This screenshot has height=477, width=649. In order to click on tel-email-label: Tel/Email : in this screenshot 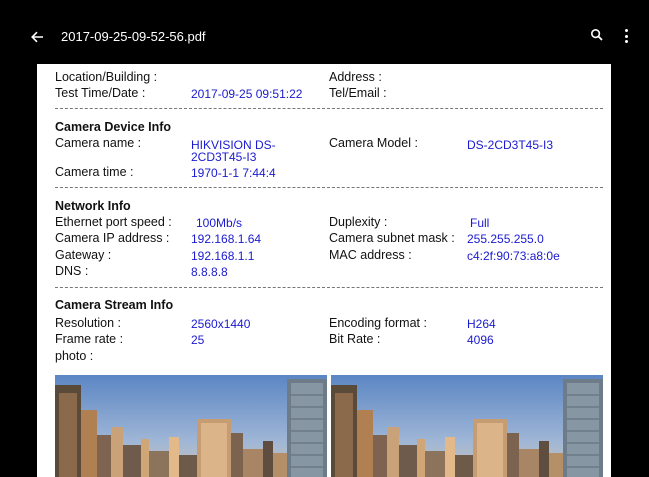, I will do `click(358, 93)`.